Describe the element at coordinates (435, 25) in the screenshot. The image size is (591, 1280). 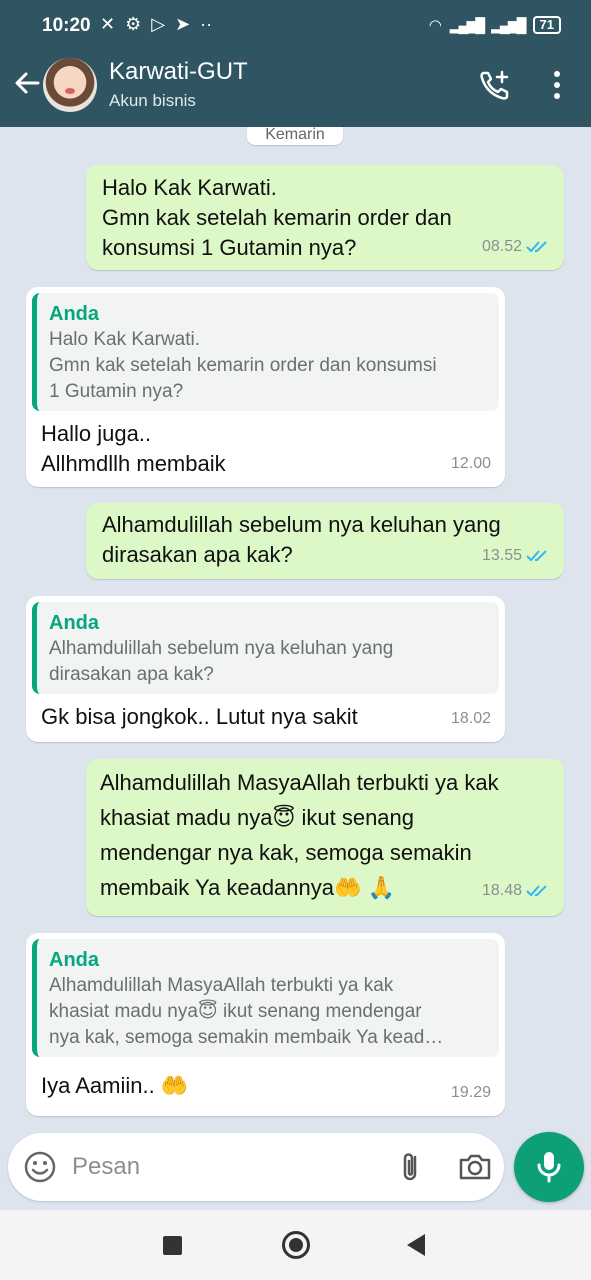
I see `wifi-icon: ◠` at that location.